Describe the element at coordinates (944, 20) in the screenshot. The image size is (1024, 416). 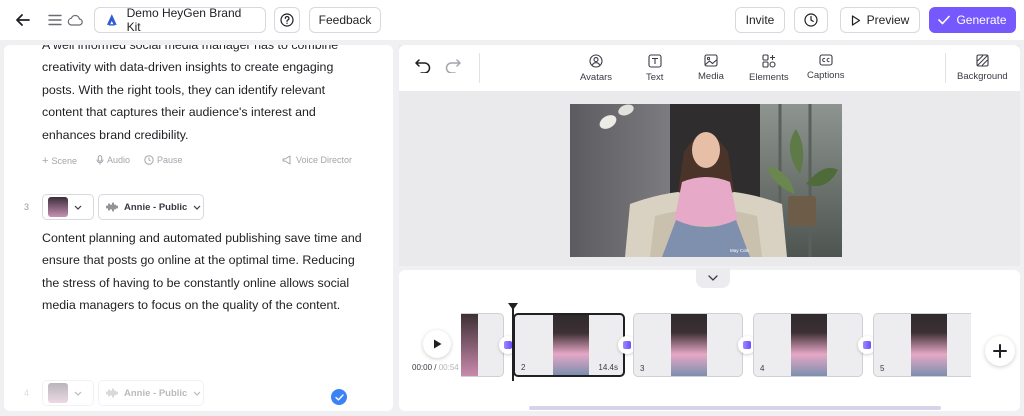
I see `check-icon` at that location.